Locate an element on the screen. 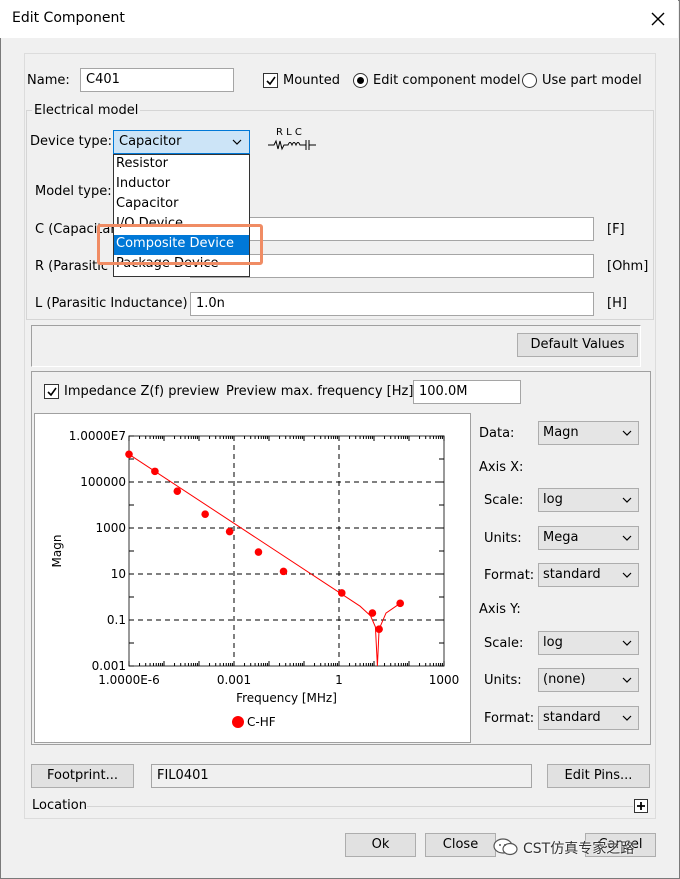  y-format-label: Format: is located at coordinates (509, 718).